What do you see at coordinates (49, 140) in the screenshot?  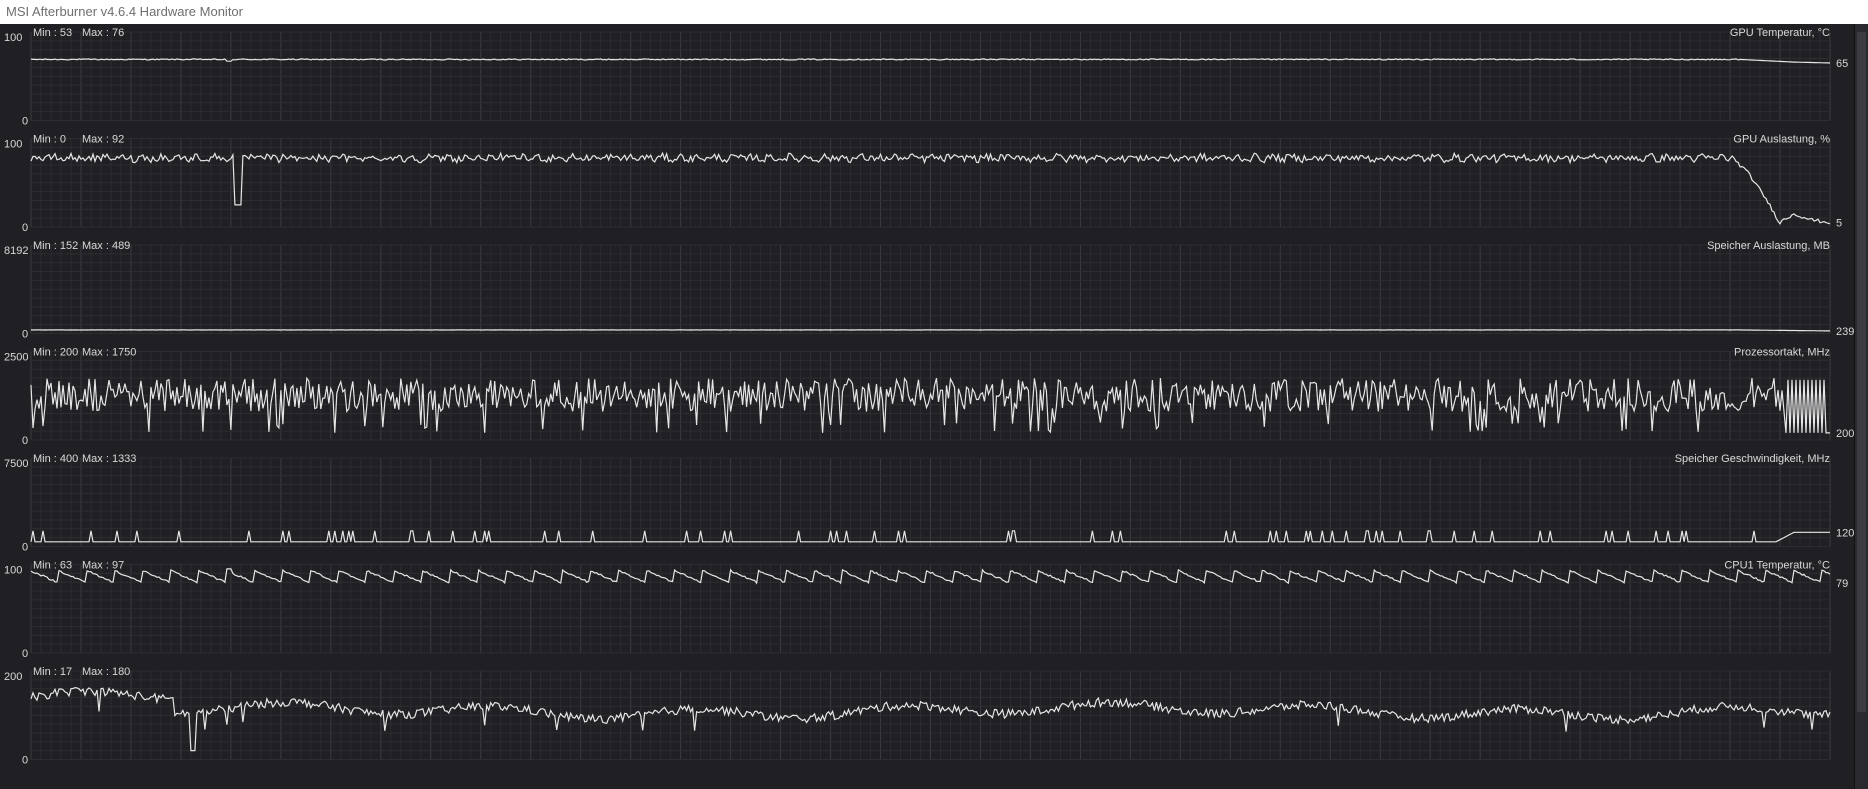 I see `min-label: Min : 0` at bounding box center [49, 140].